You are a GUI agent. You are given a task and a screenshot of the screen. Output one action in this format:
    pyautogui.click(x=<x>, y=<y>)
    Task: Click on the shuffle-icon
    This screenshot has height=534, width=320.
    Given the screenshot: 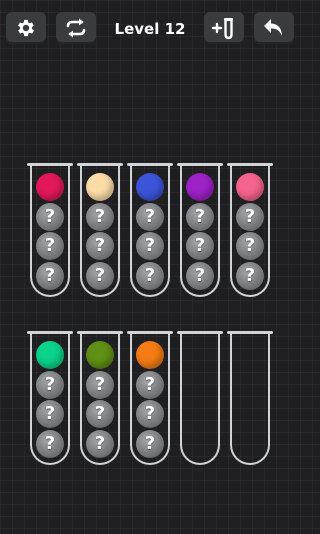 What is the action you would take?
    pyautogui.click(x=76, y=28)
    